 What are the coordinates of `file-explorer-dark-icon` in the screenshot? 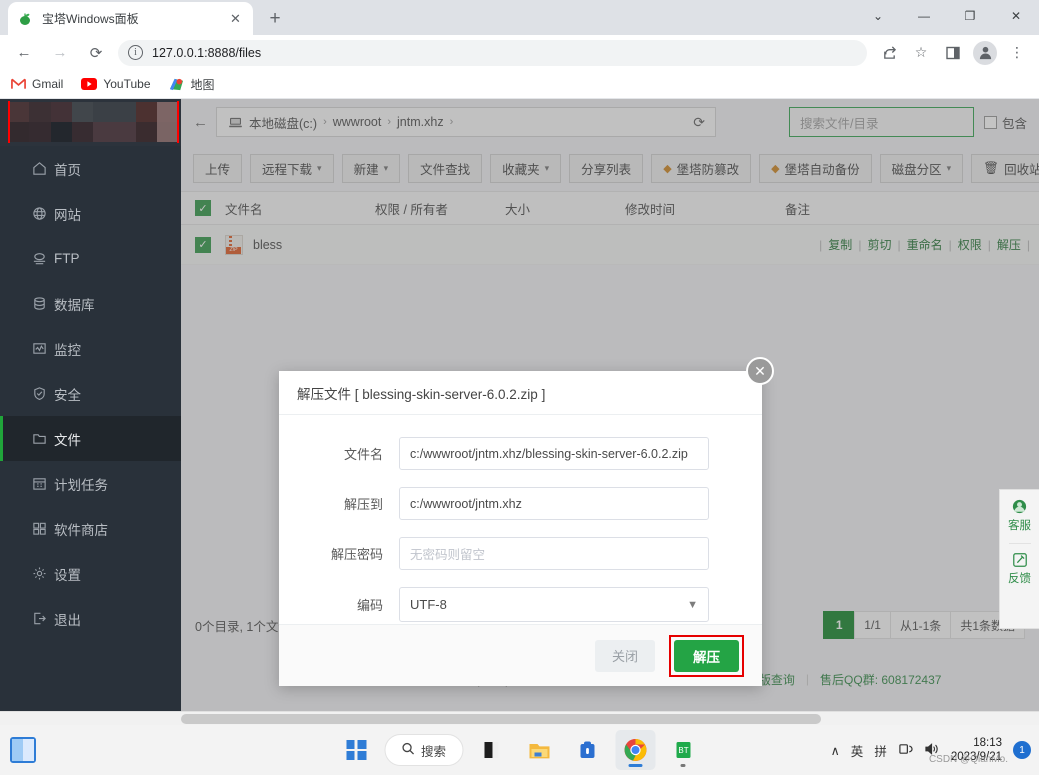 It's located at (491, 750).